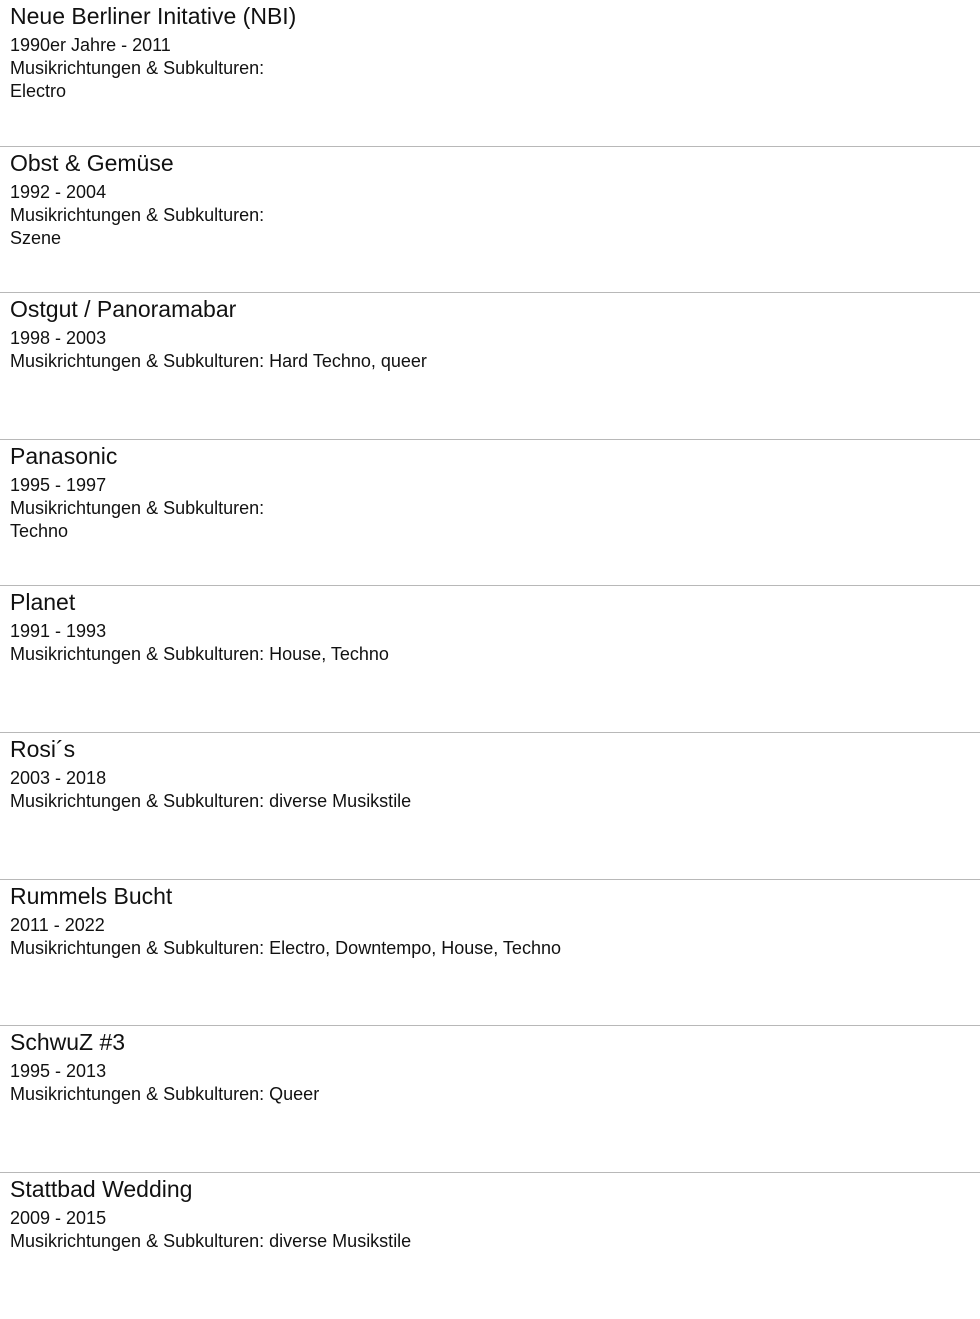 This screenshot has height=1319, width=980. I want to click on club-name: Ostgut / Panoramabar, so click(490, 309).